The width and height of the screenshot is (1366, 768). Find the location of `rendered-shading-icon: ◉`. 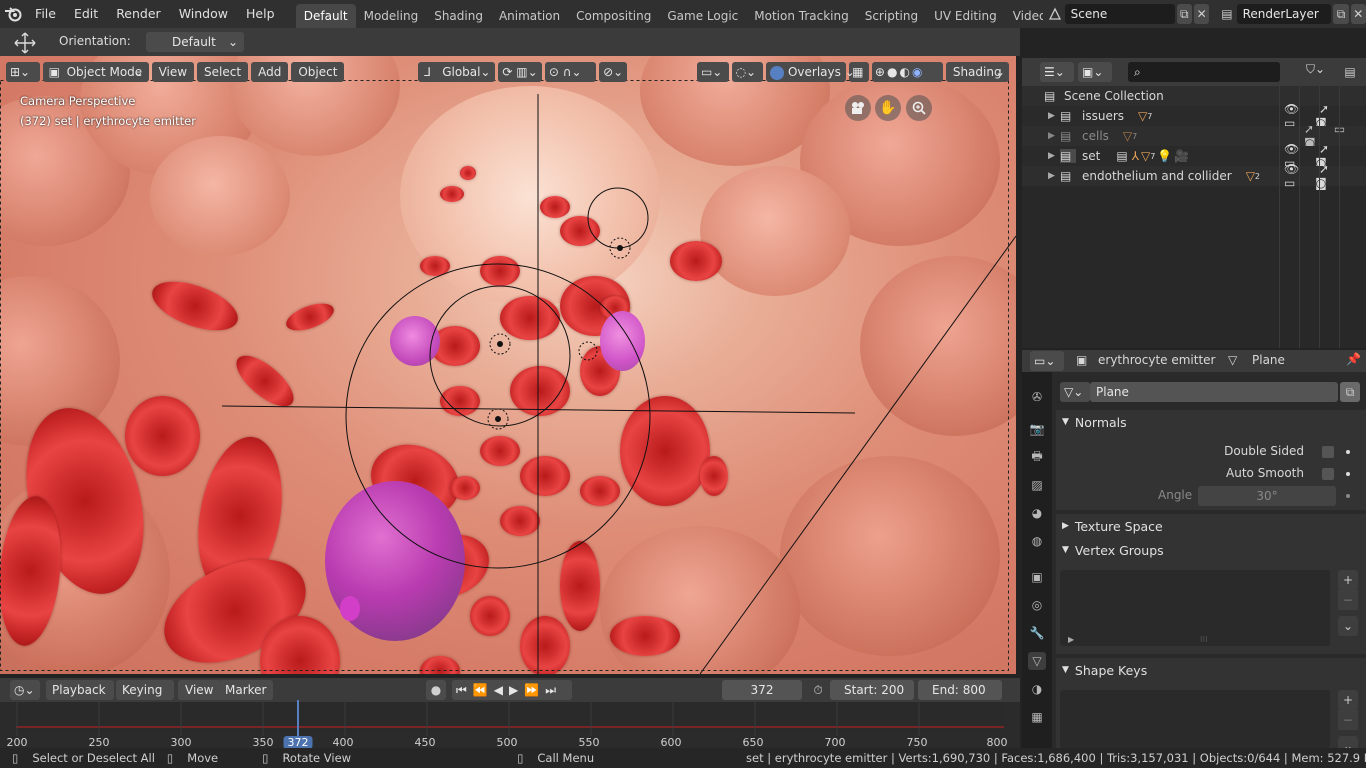

rendered-shading-icon: ◉ is located at coordinates (918, 72).